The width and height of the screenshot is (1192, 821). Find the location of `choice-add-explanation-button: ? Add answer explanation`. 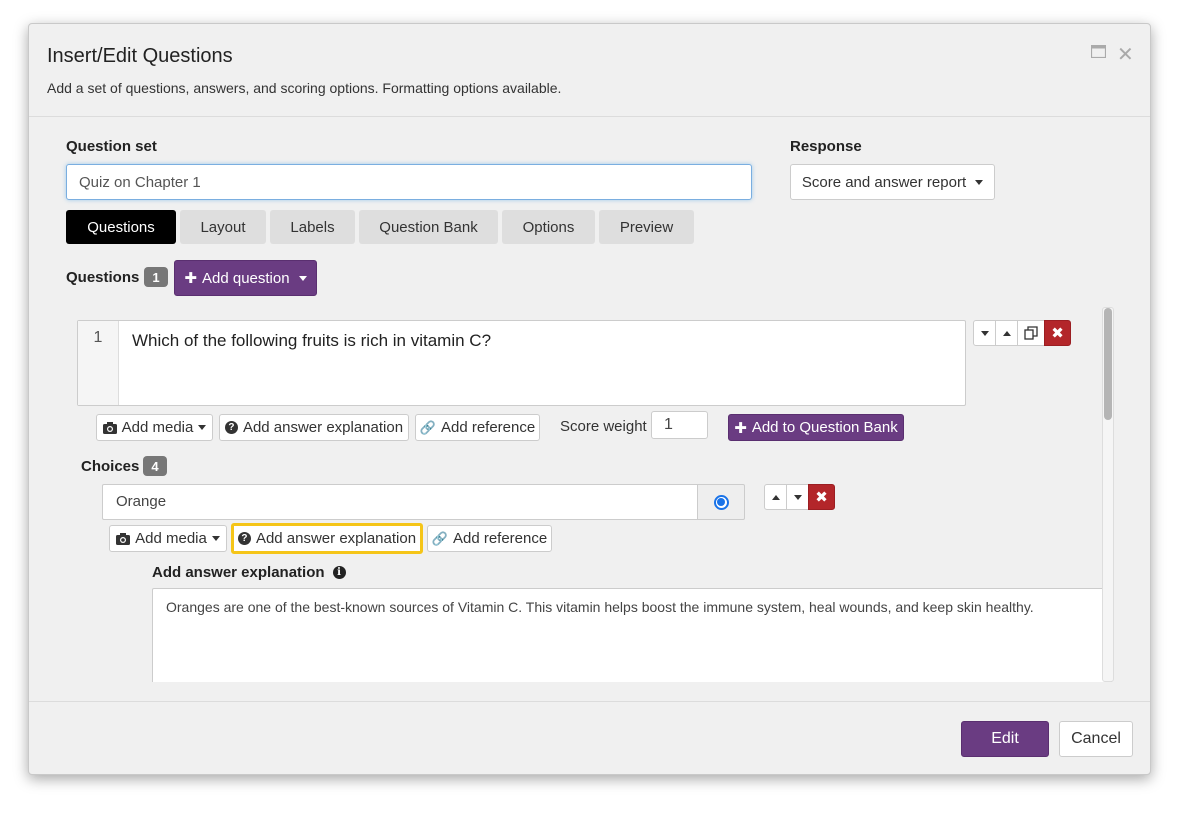

choice-add-explanation-button: ? Add answer explanation is located at coordinates (327, 538).